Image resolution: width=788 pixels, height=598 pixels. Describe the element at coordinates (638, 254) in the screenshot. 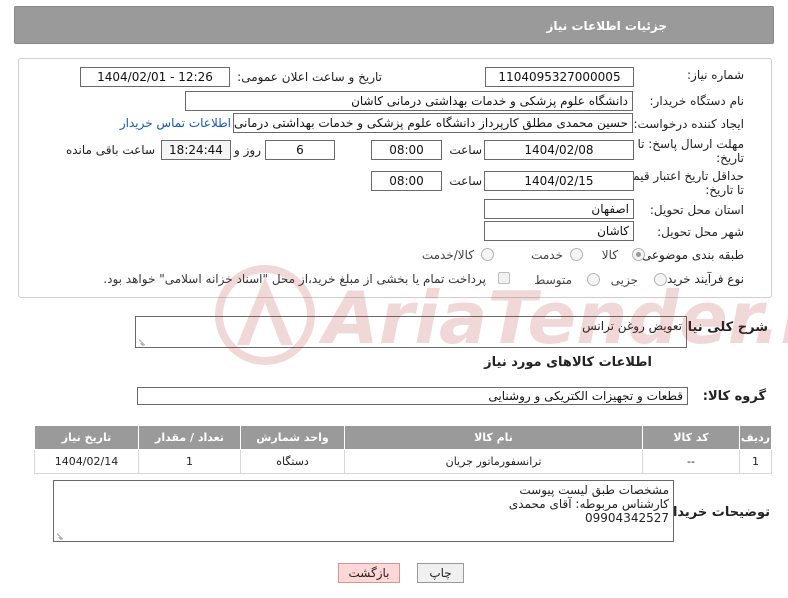

I see `category-radio-goods` at that location.